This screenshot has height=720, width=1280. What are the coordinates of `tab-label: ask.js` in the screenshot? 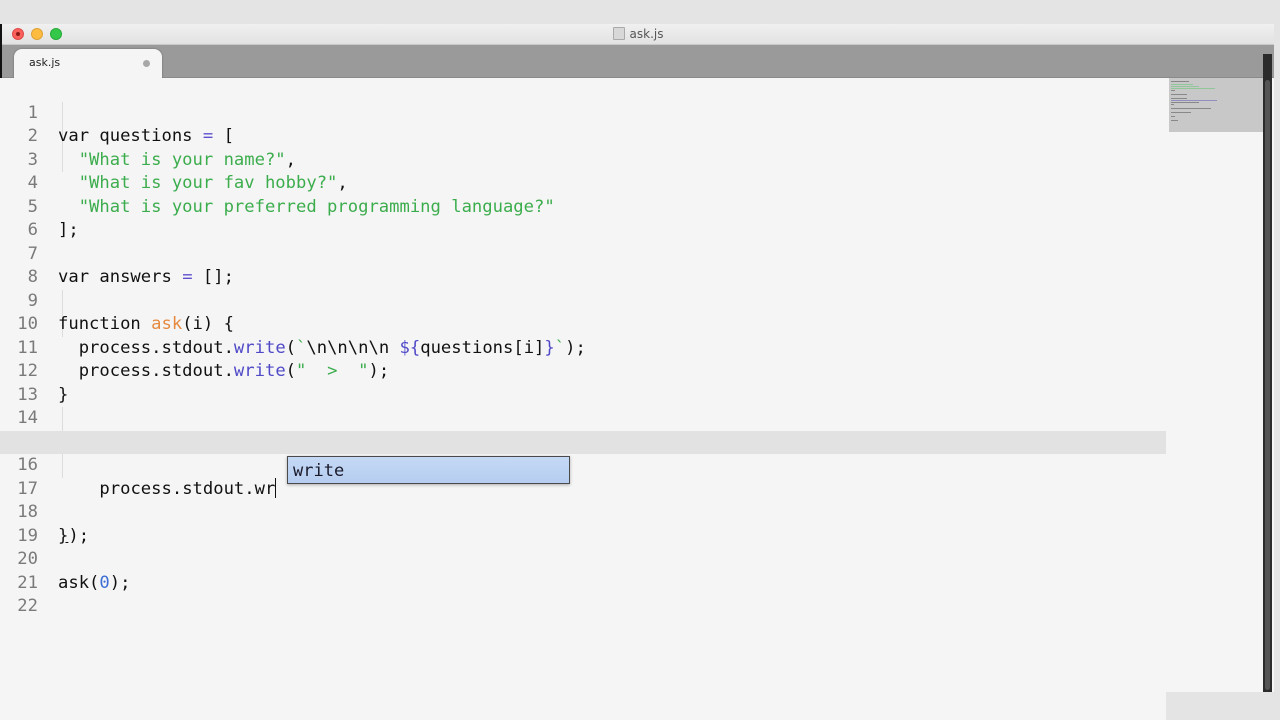 It's located at (45, 62).